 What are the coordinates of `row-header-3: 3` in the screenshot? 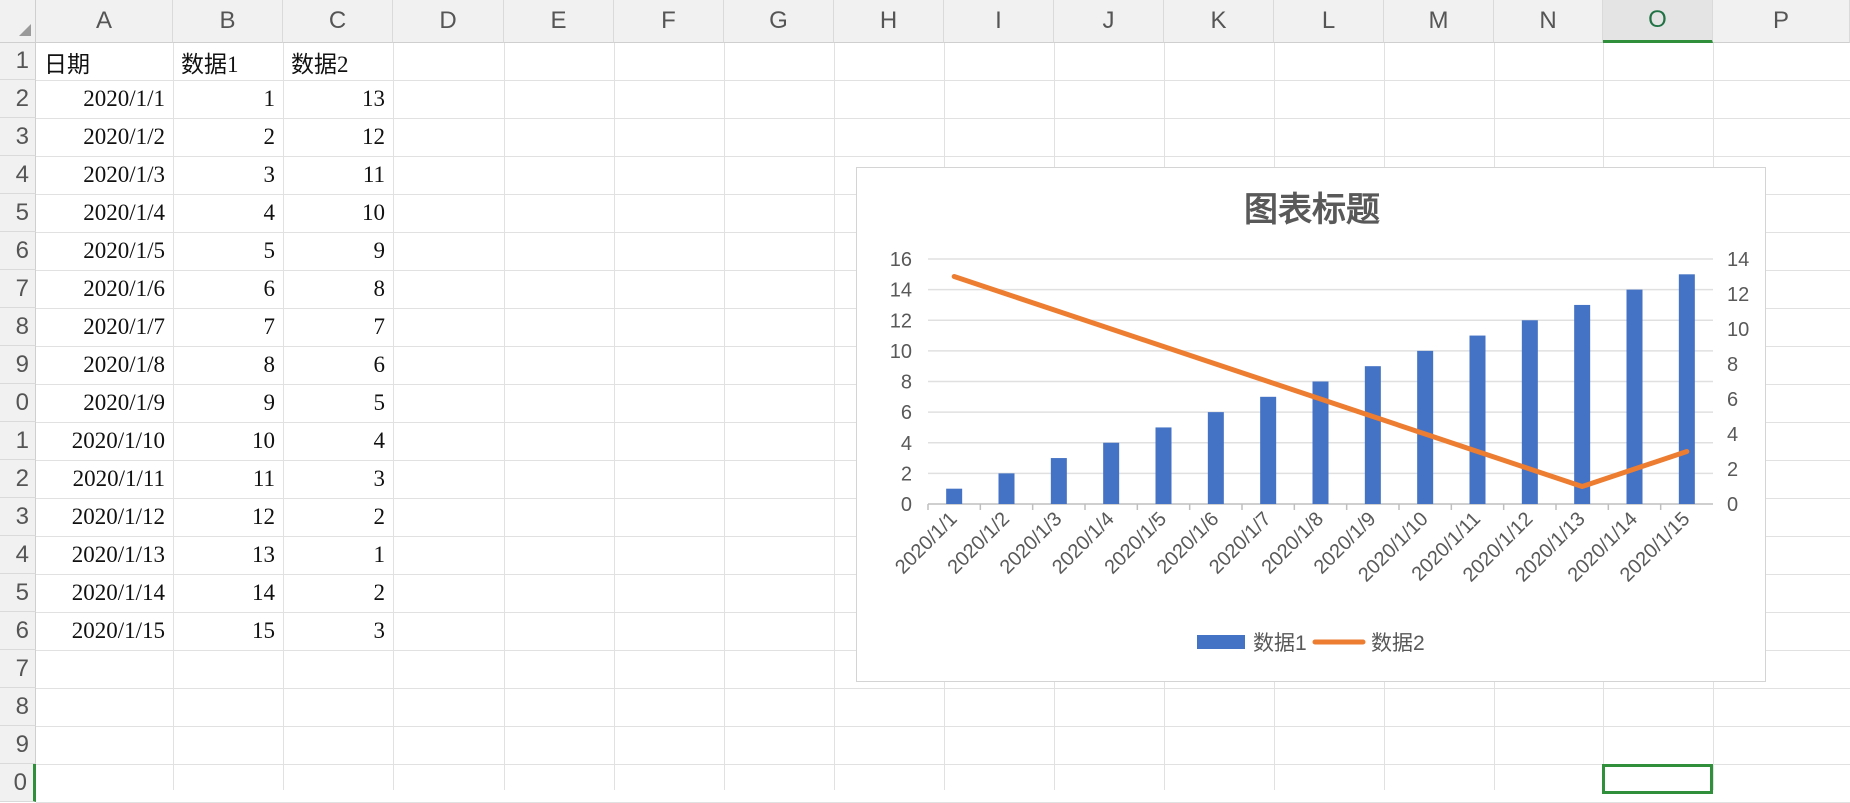 It's located at (18, 137).